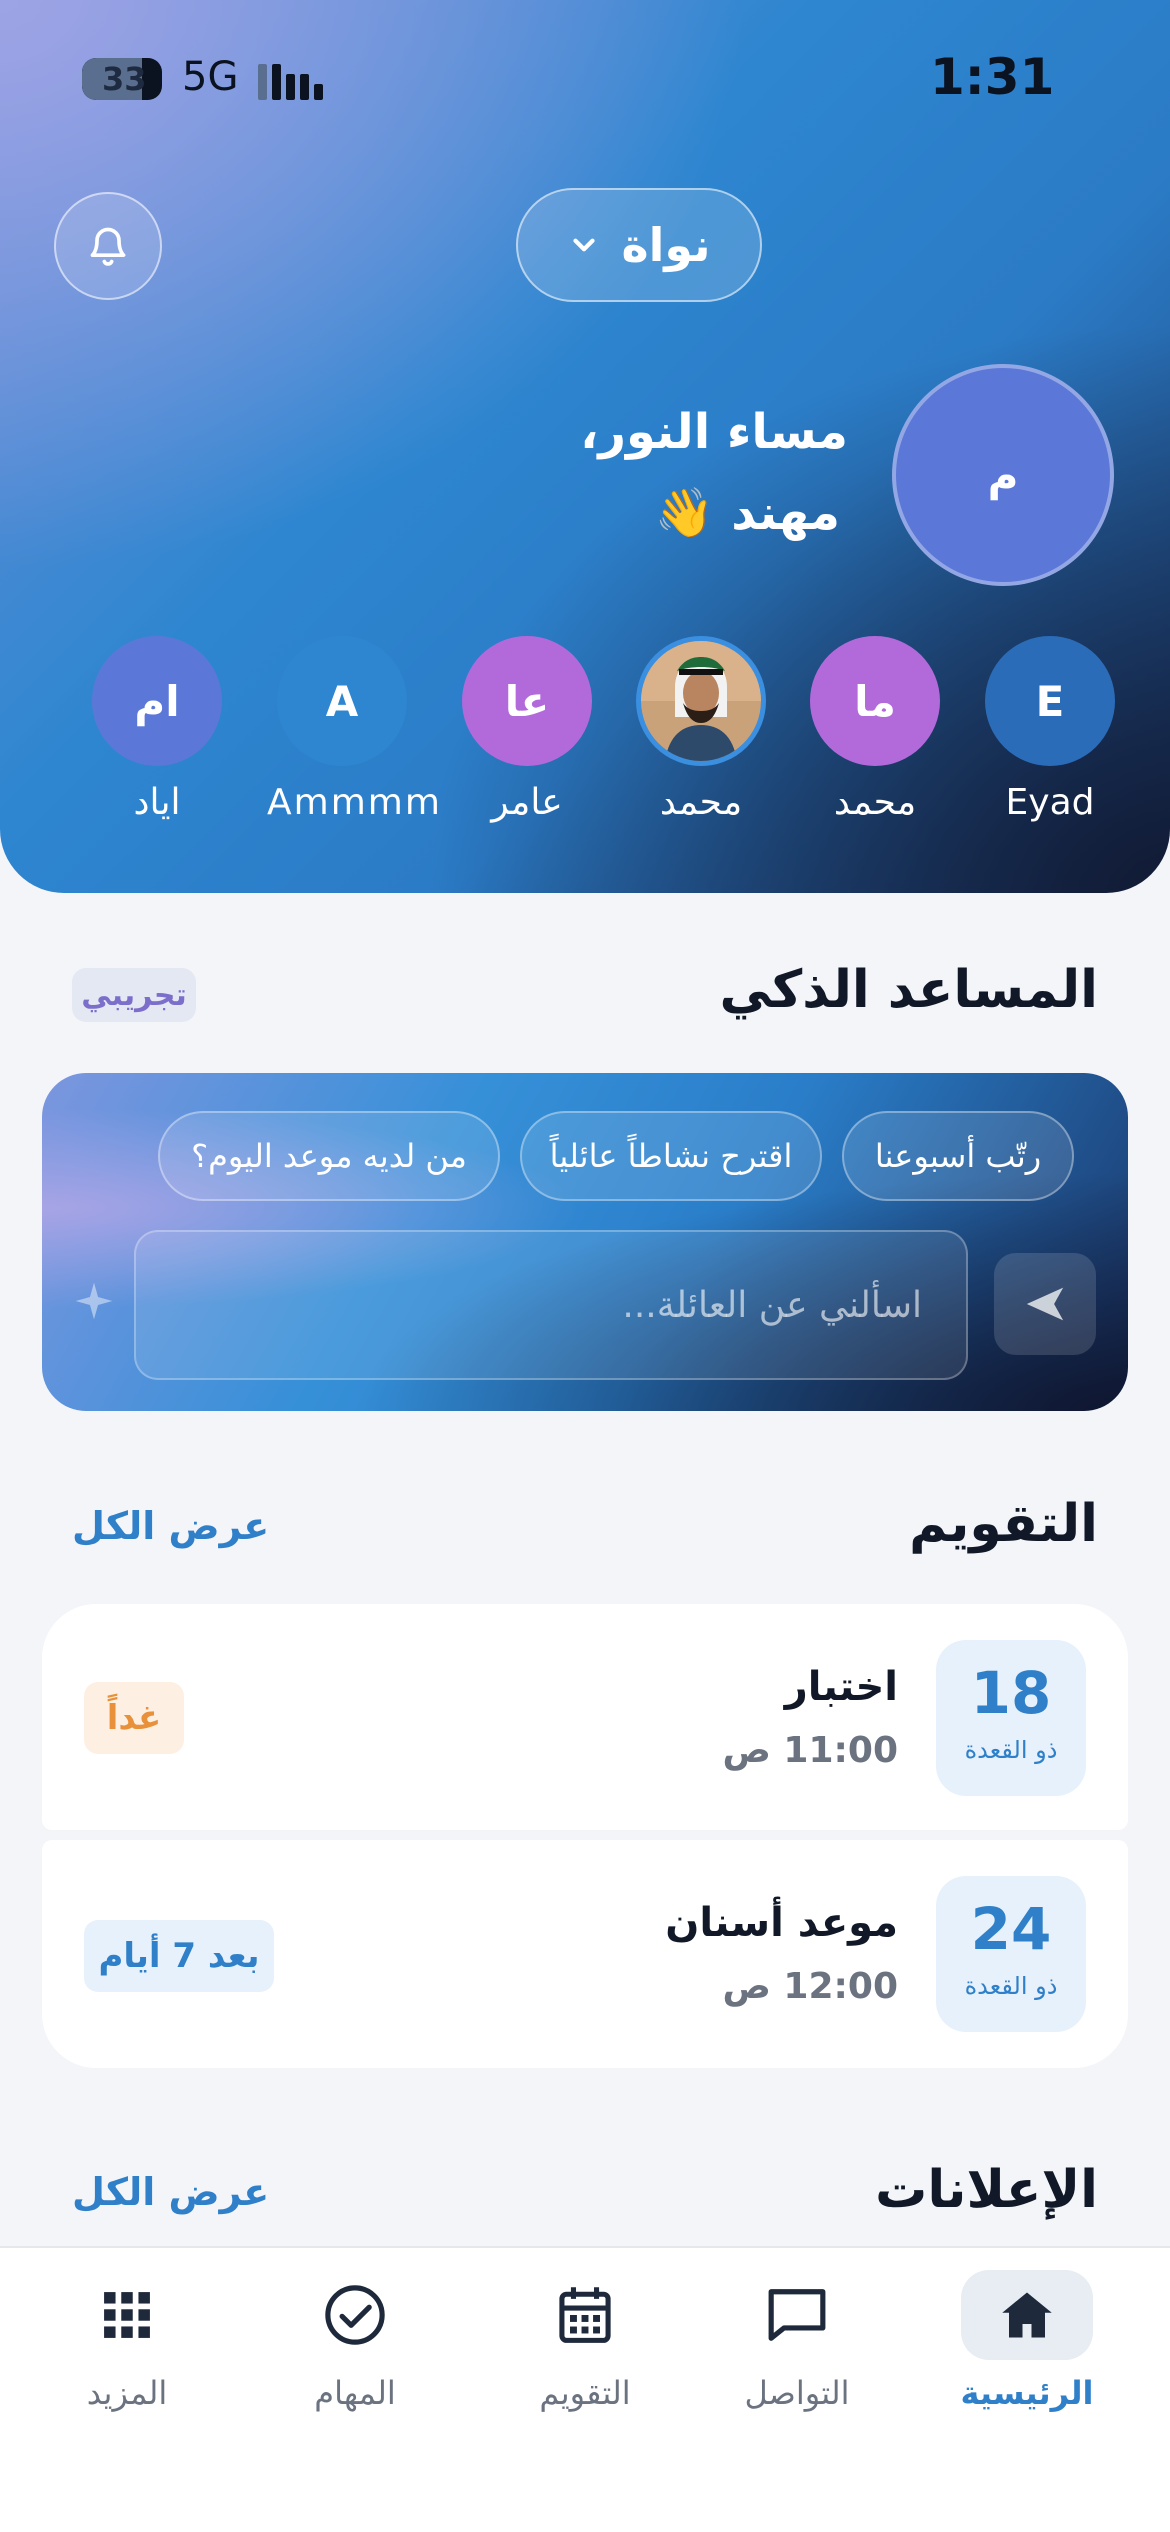 The height and width of the screenshot is (2532, 1170). I want to click on person-photo-icon, so click(701, 701).